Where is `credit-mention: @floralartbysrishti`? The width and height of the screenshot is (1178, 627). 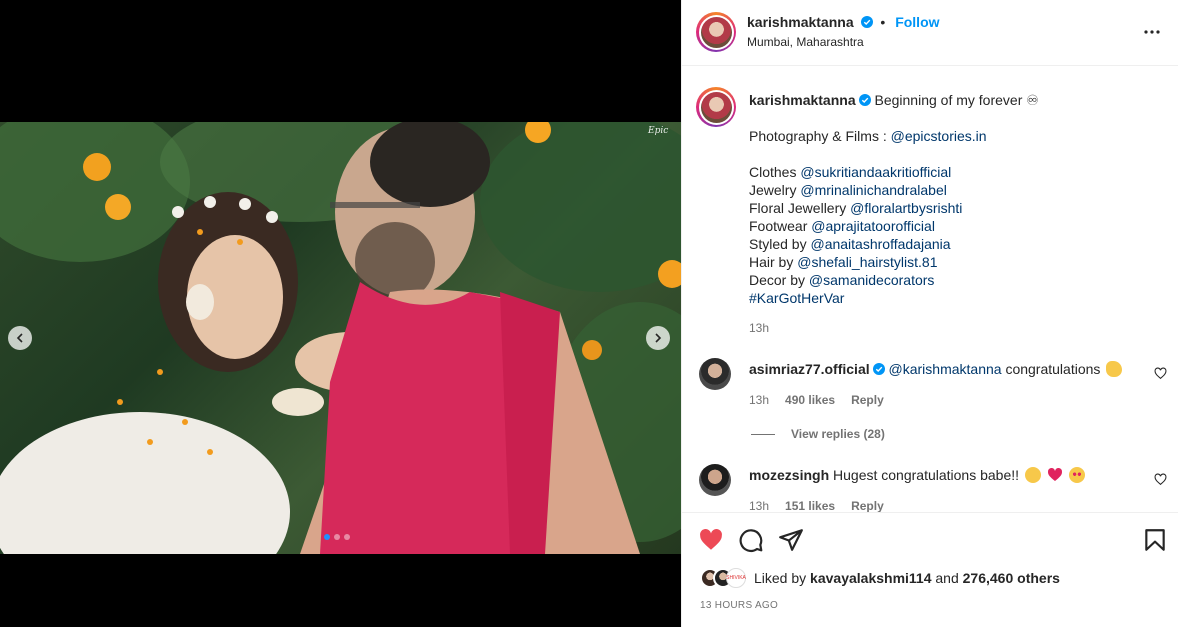
credit-mention: @floralartbysrishti is located at coordinates (906, 208).